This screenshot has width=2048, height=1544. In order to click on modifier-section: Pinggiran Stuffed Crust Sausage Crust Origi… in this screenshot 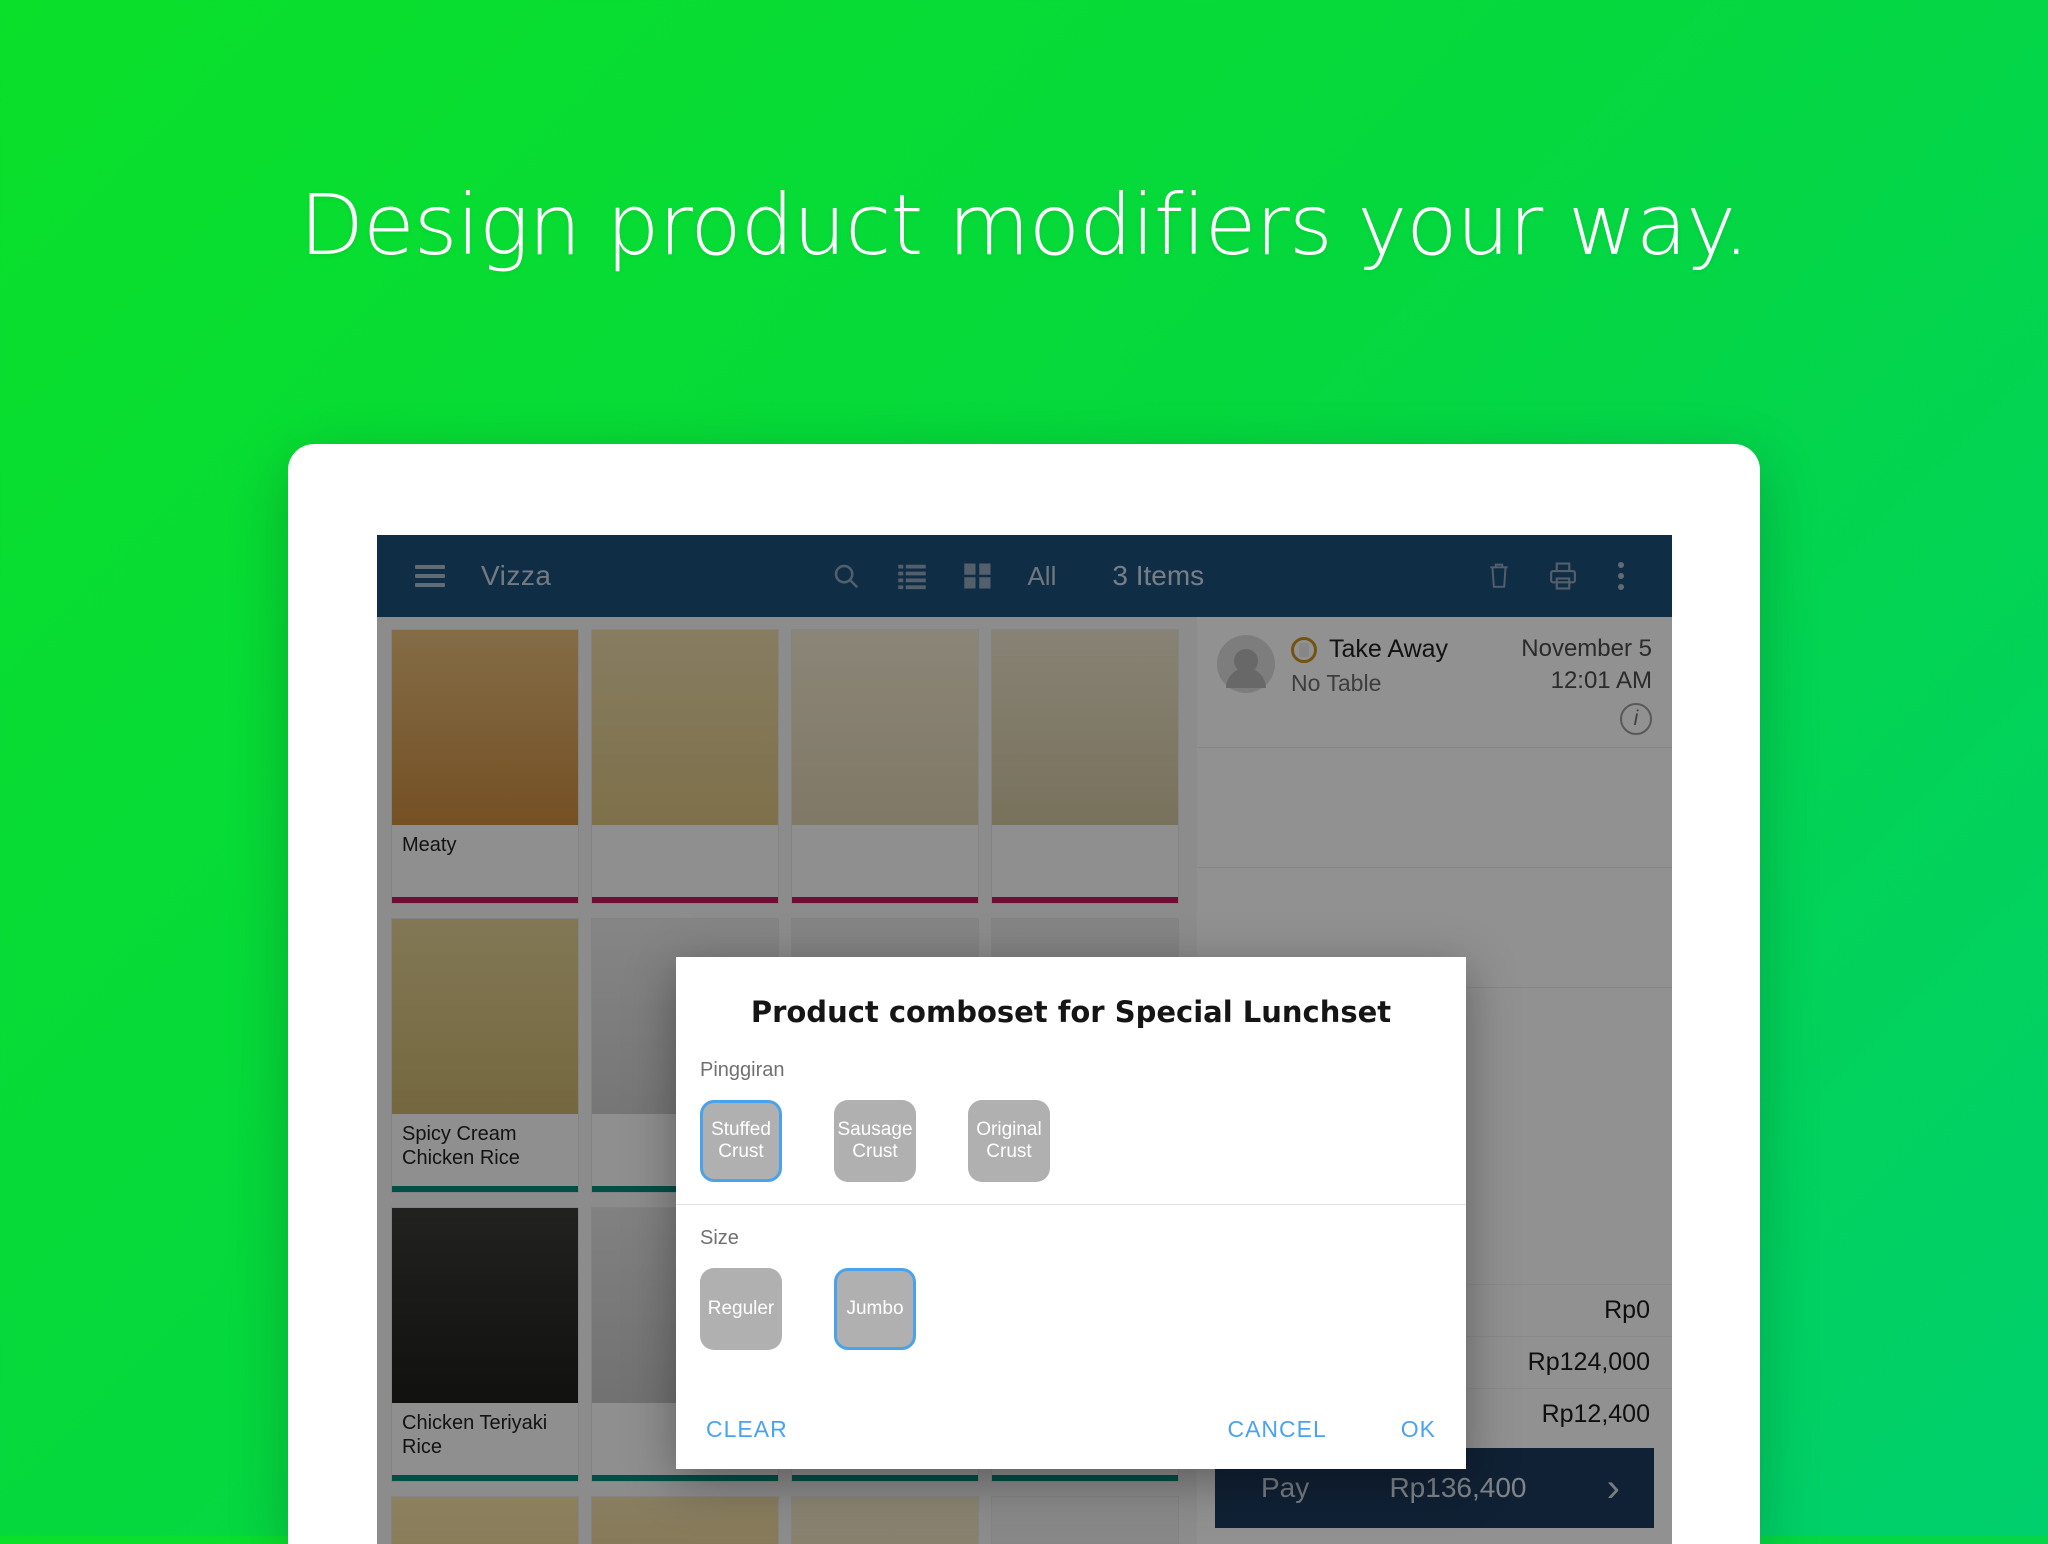, I will do `click(1071, 1120)`.